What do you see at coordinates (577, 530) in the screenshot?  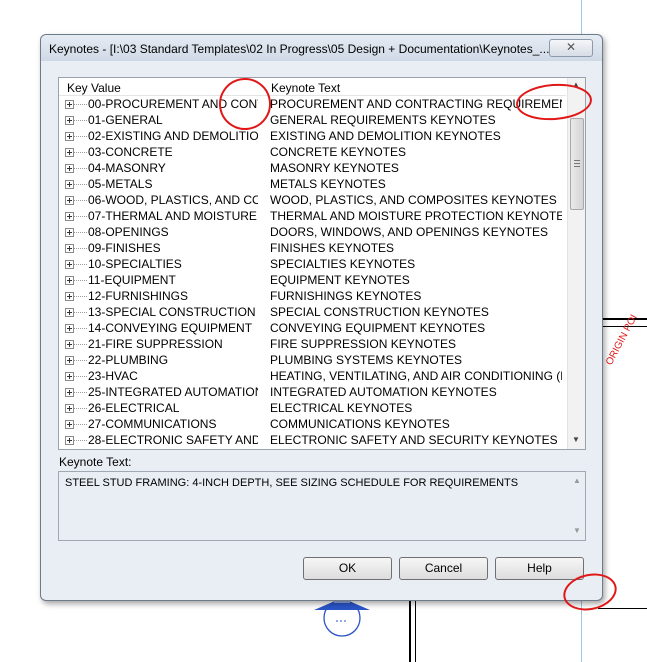 I see `text-scroll-down-icon: ▼` at bounding box center [577, 530].